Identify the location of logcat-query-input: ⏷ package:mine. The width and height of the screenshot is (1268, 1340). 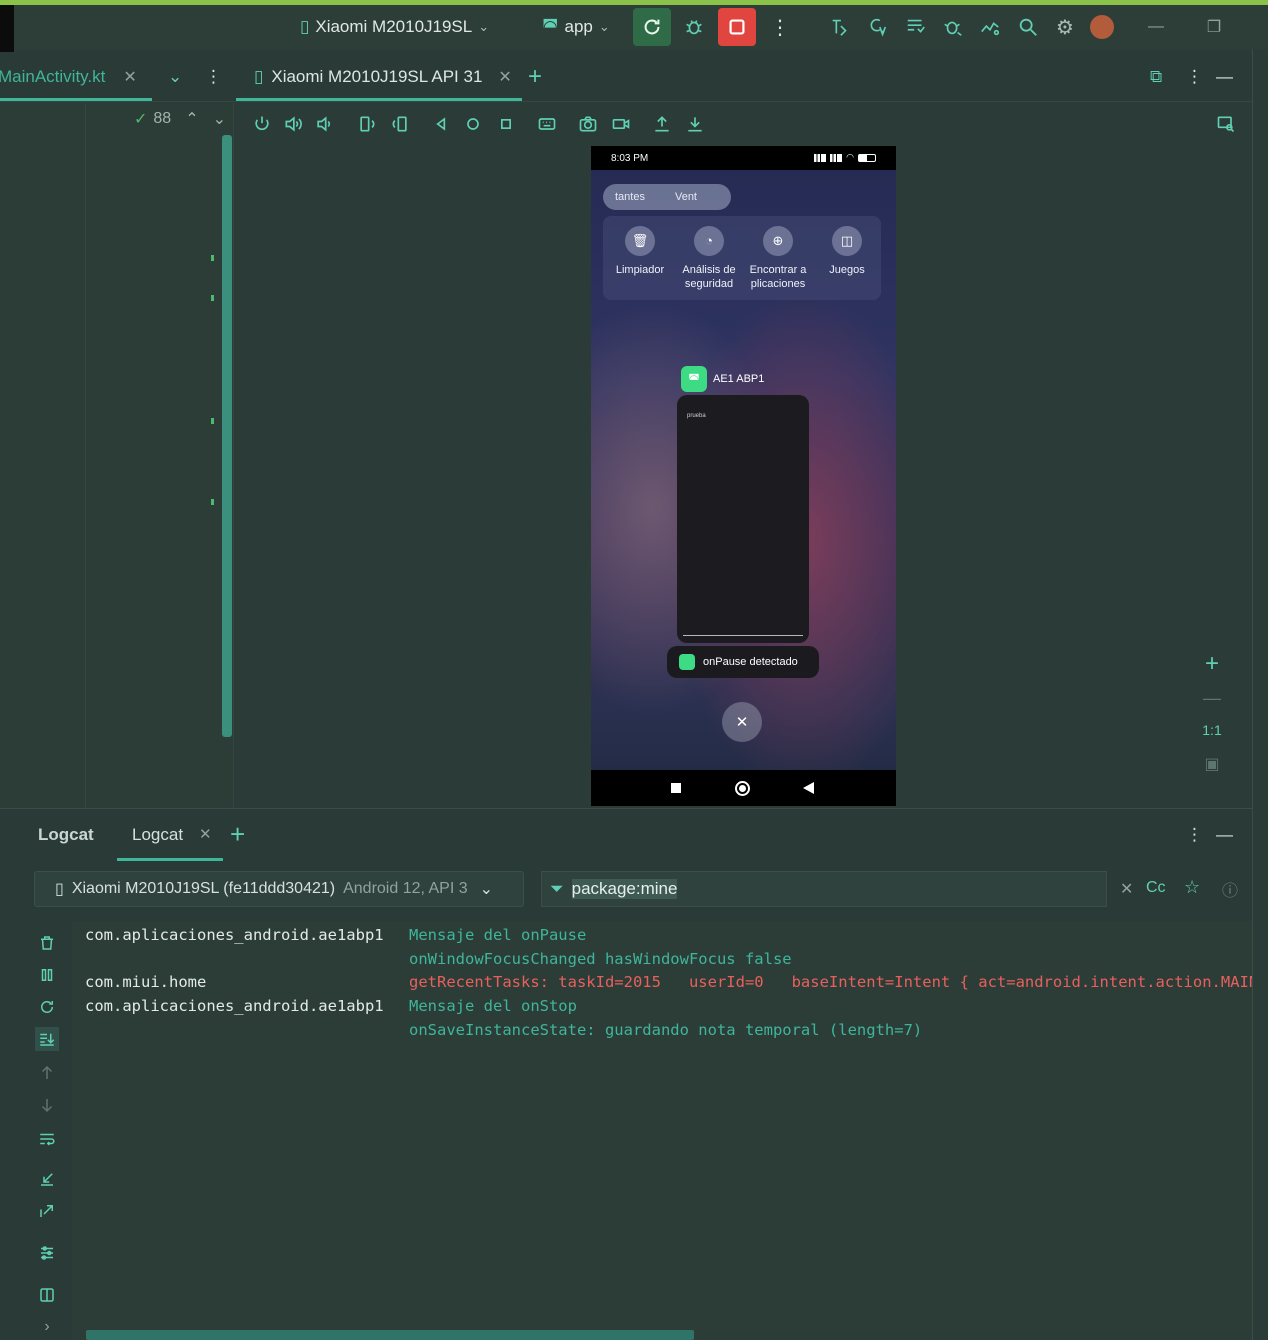
(824, 889).